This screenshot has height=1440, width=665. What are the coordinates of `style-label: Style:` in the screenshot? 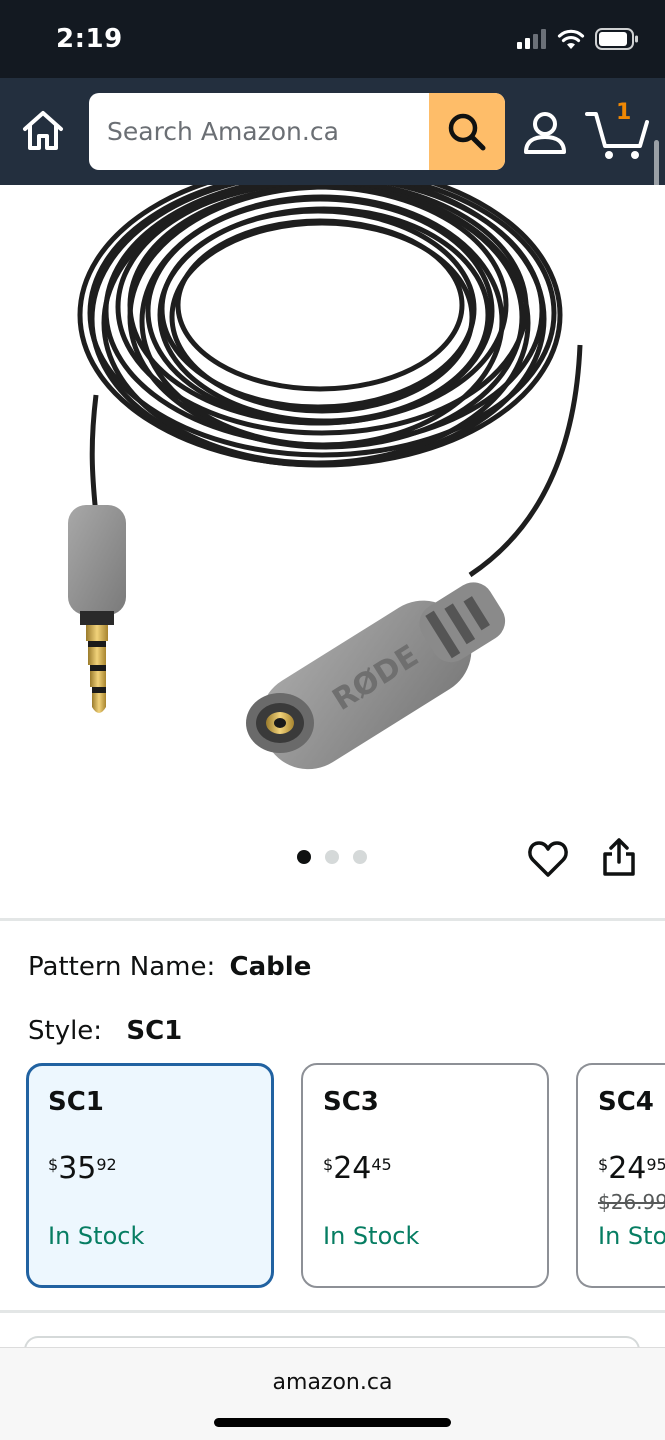 It's located at (65, 1031).